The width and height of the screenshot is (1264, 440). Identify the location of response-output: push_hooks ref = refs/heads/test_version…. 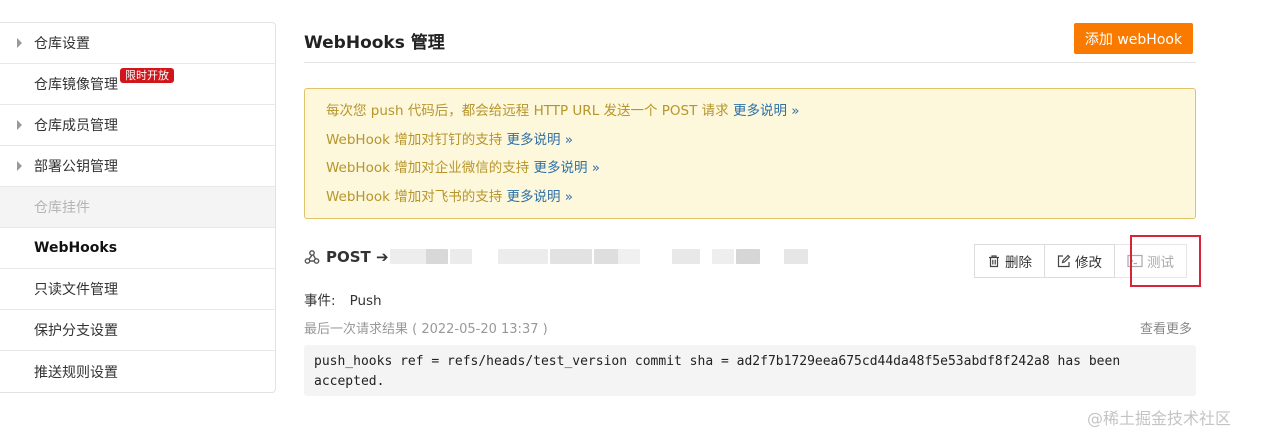
(750, 370).